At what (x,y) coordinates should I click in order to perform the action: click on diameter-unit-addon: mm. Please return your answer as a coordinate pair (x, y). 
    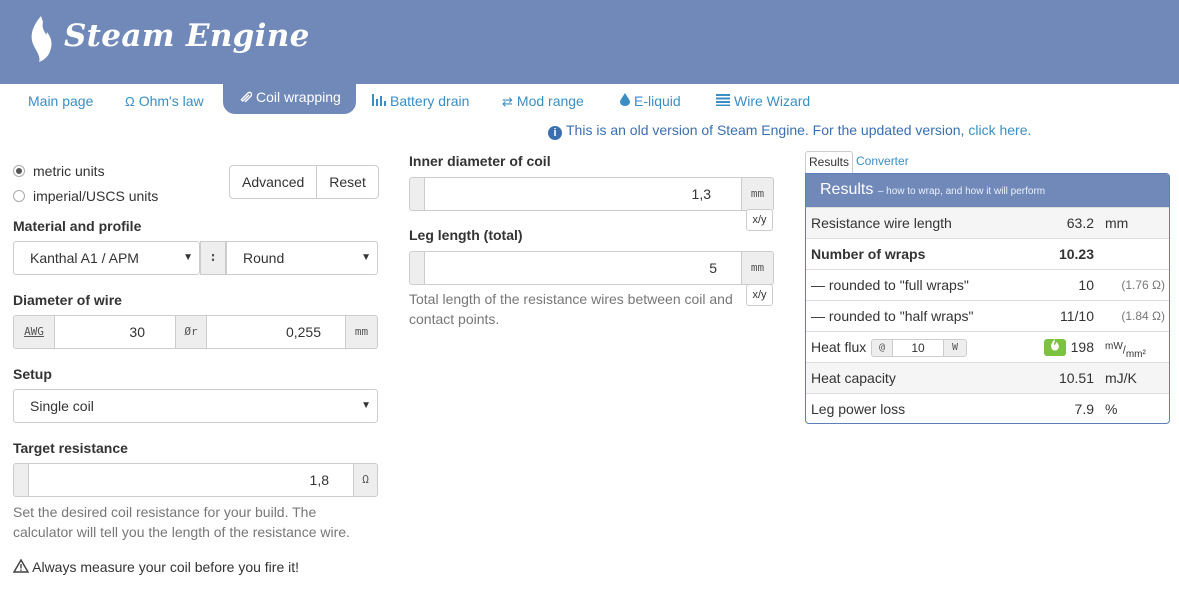
    Looking at the image, I should click on (361, 332).